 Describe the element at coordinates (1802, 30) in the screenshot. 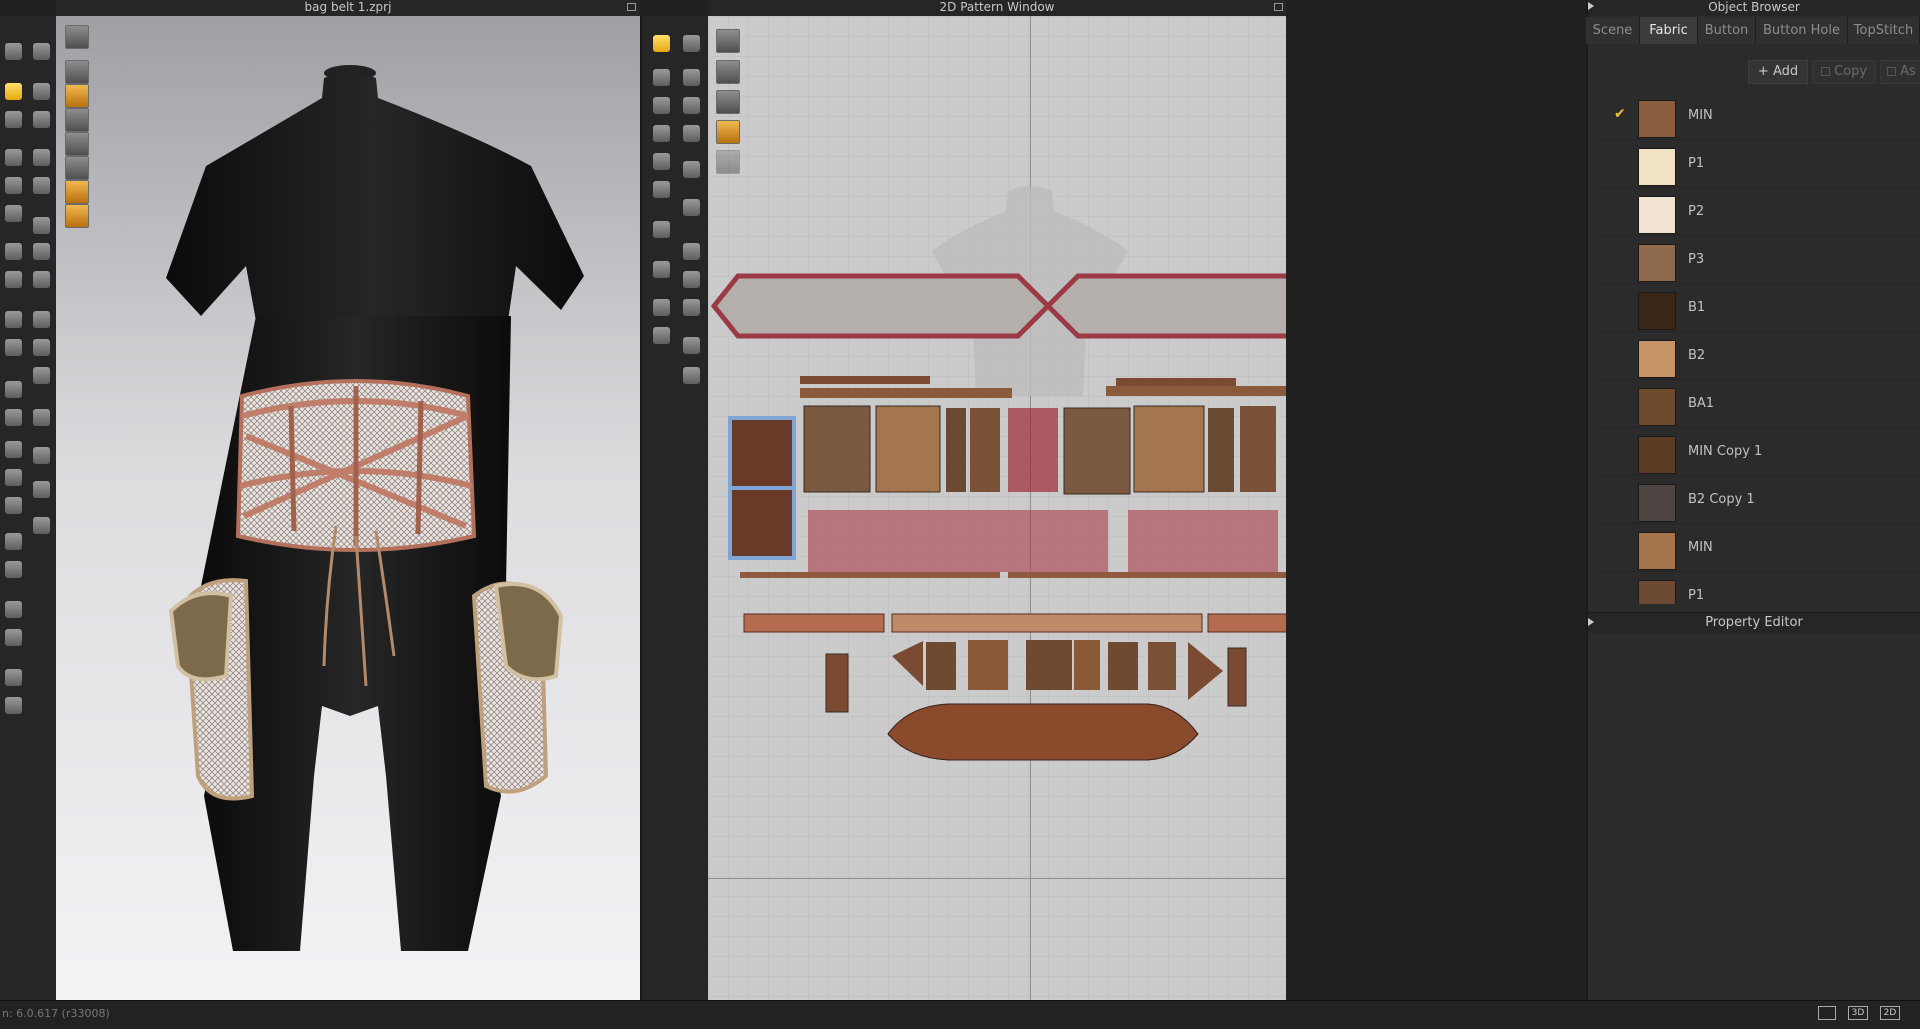

I see `tab-button-hole: Button Hole` at that location.